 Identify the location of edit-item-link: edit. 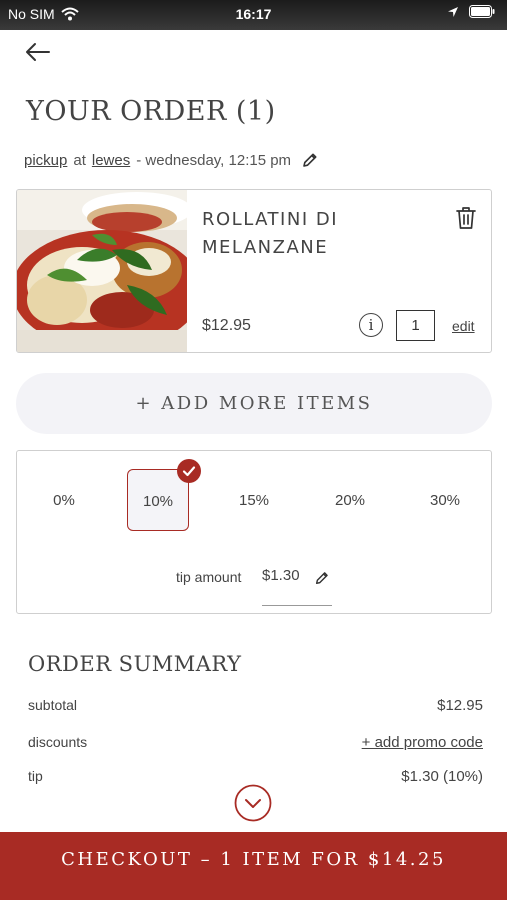
(463, 326).